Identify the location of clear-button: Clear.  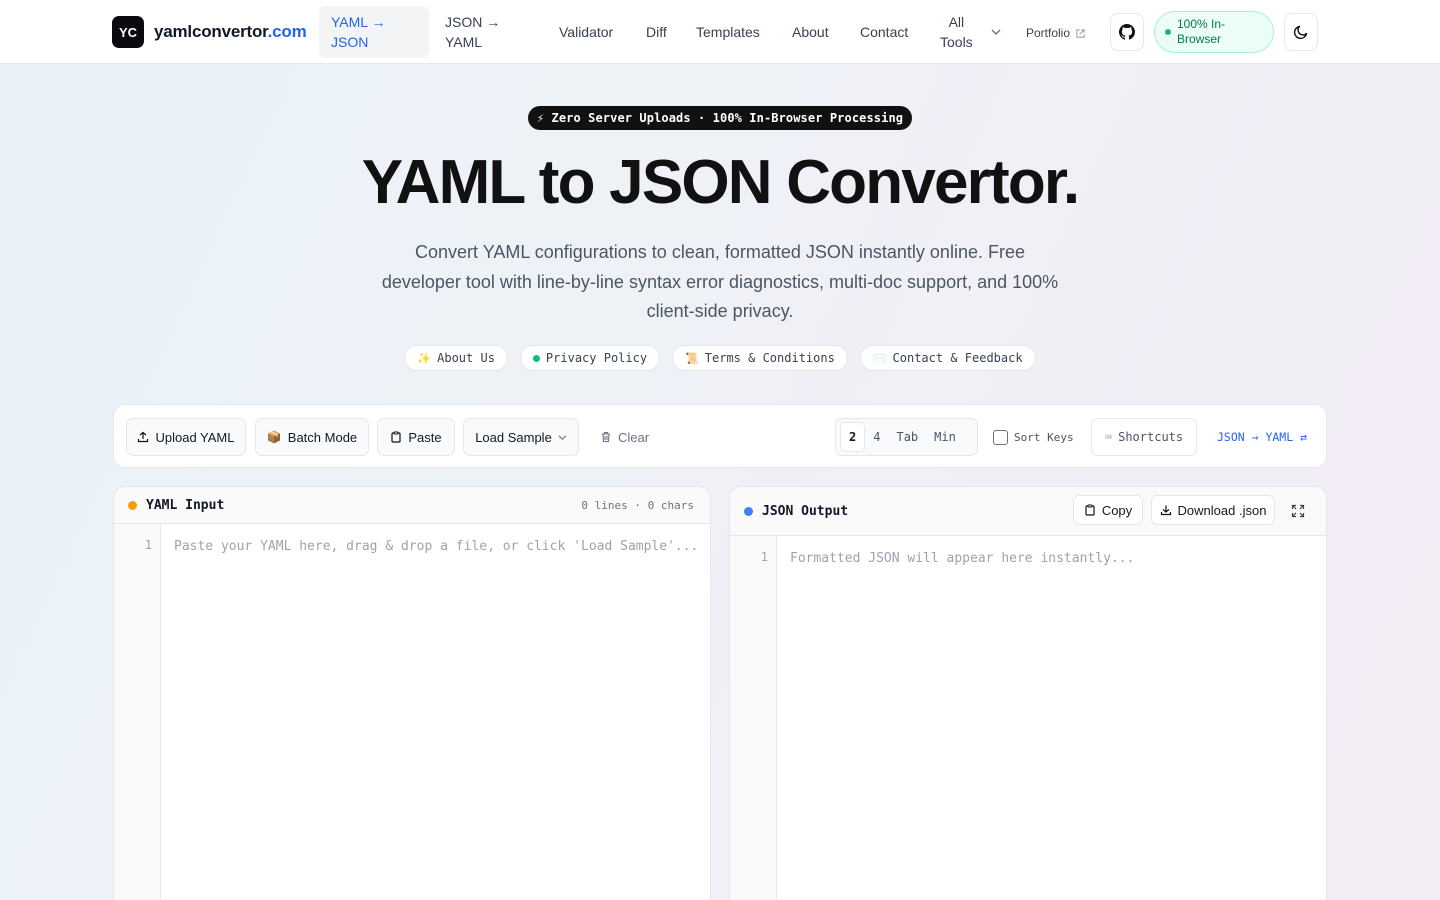
(624, 437).